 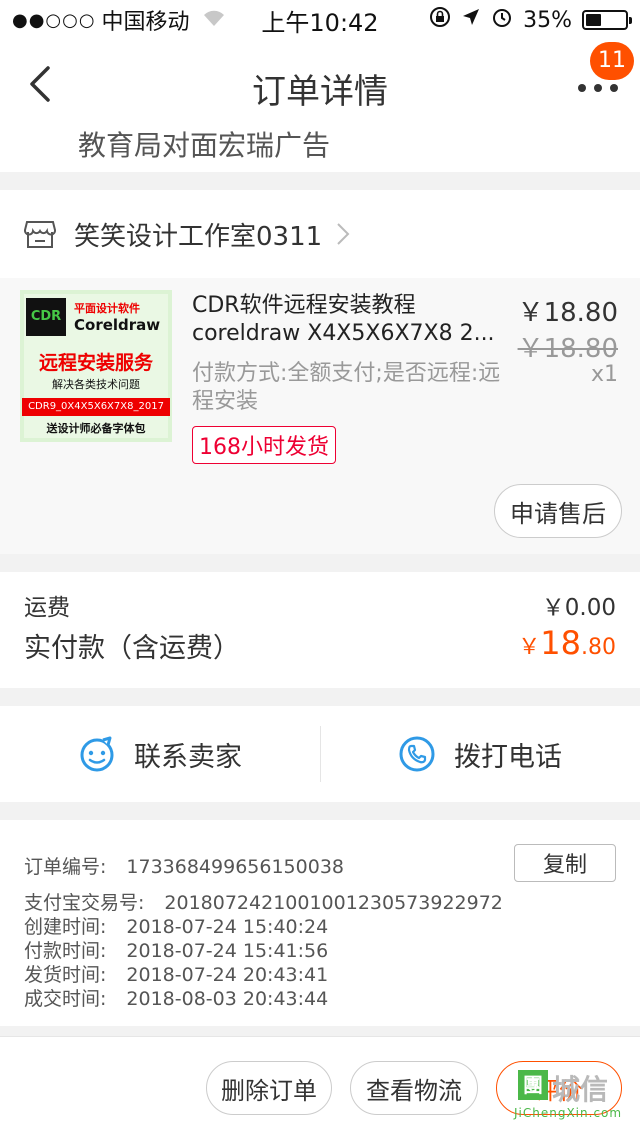 I want to click on status-bar: ●●○○○ 中国移动 上午10:42 35%, so click(x=320, y=20).